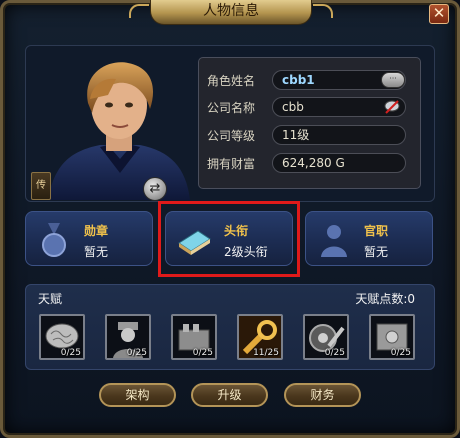 Image resolution: width=460 pixels, height=438 pixels. Describe the element at coordinates (266, 353) in the screenshot. I see `talent-count: 11/25` at that location.